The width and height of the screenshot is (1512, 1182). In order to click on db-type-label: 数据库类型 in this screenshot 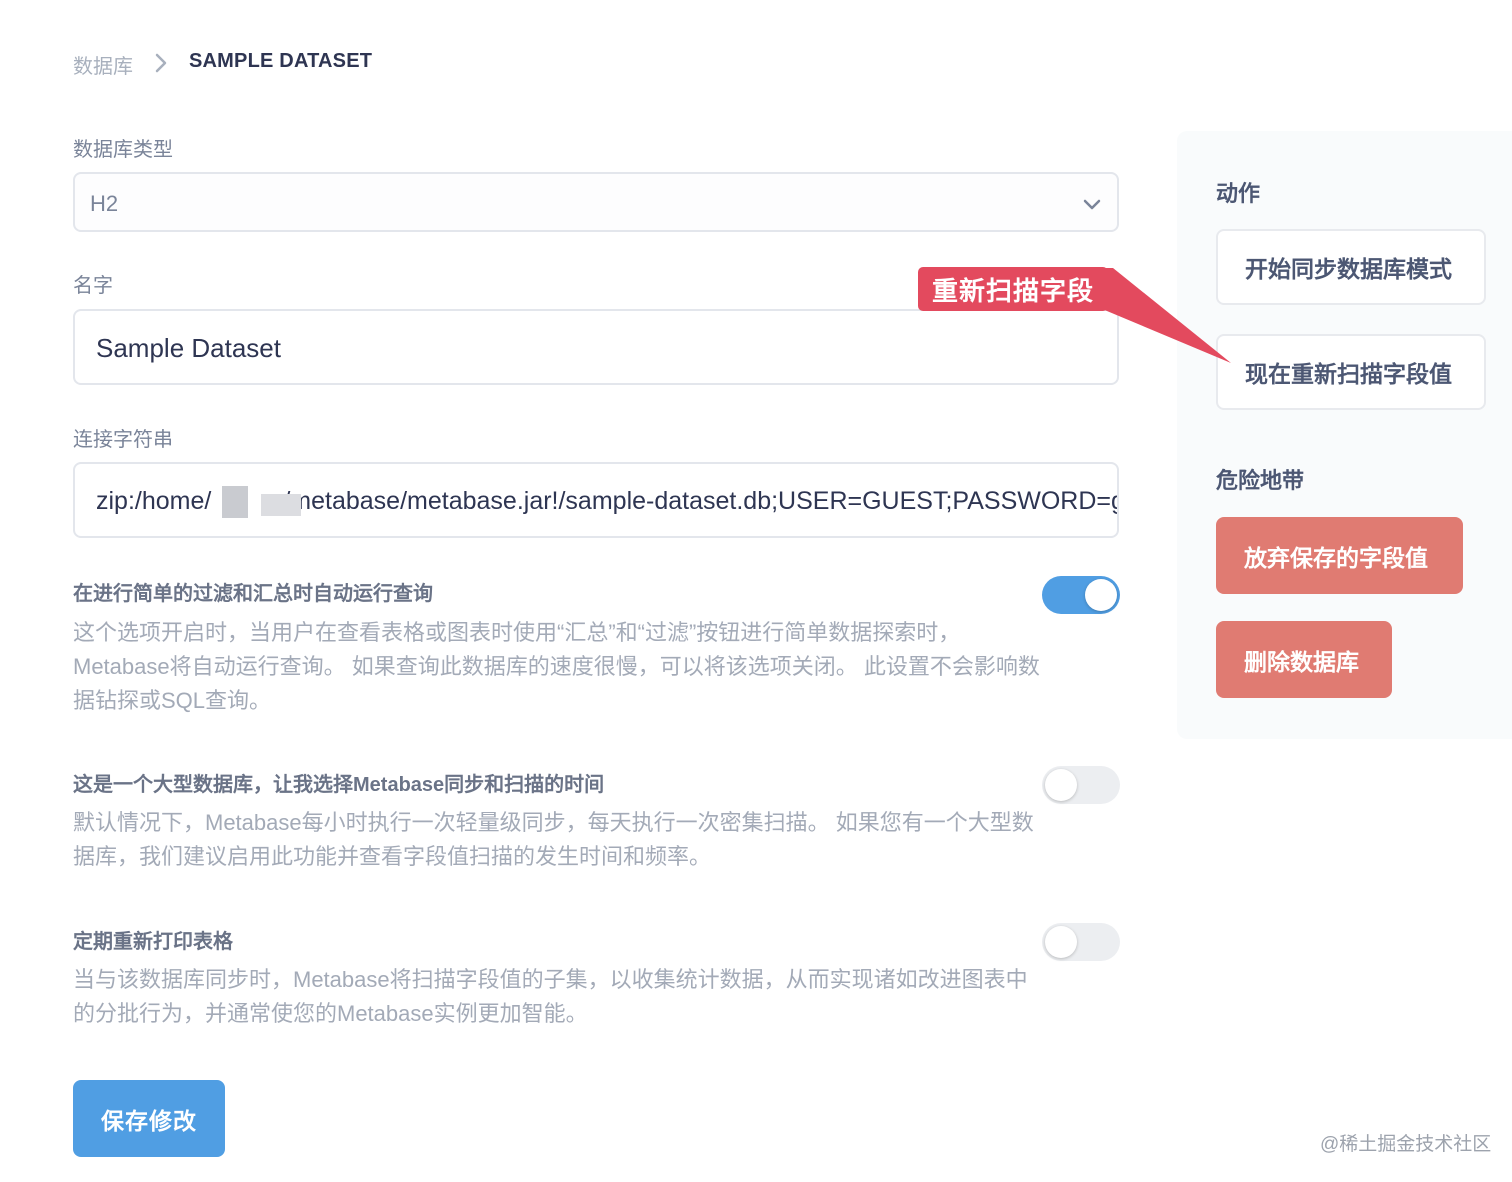, I will do `click(123, 150)`.